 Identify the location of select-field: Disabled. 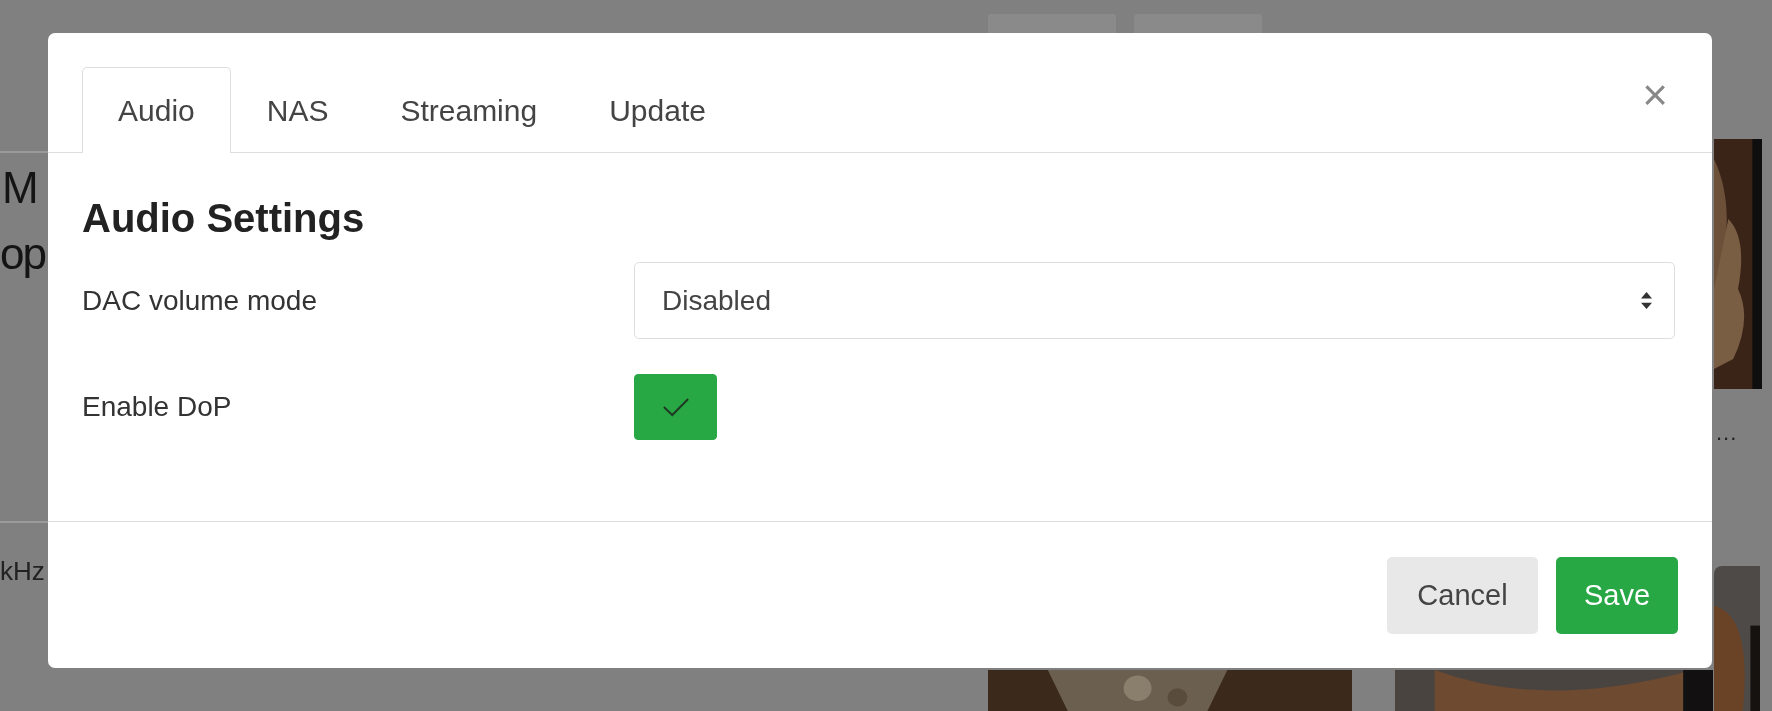
(1154, 300).